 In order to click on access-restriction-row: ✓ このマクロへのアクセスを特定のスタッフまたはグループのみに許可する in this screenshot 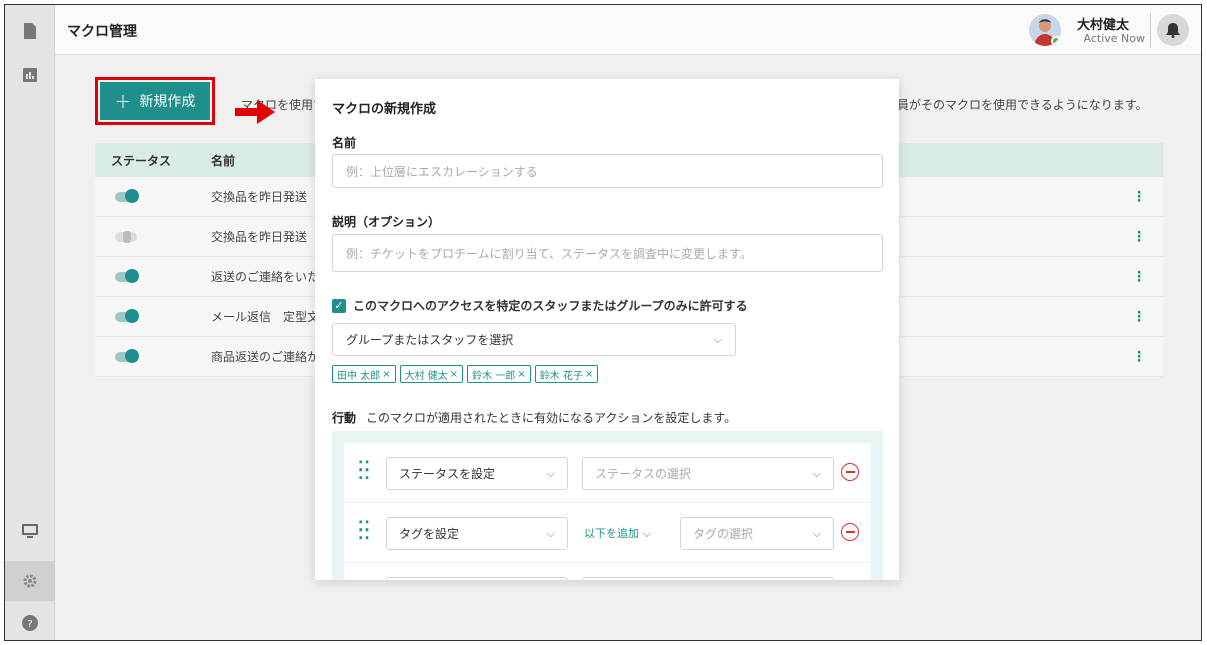, I will do `click(540, 305)`.